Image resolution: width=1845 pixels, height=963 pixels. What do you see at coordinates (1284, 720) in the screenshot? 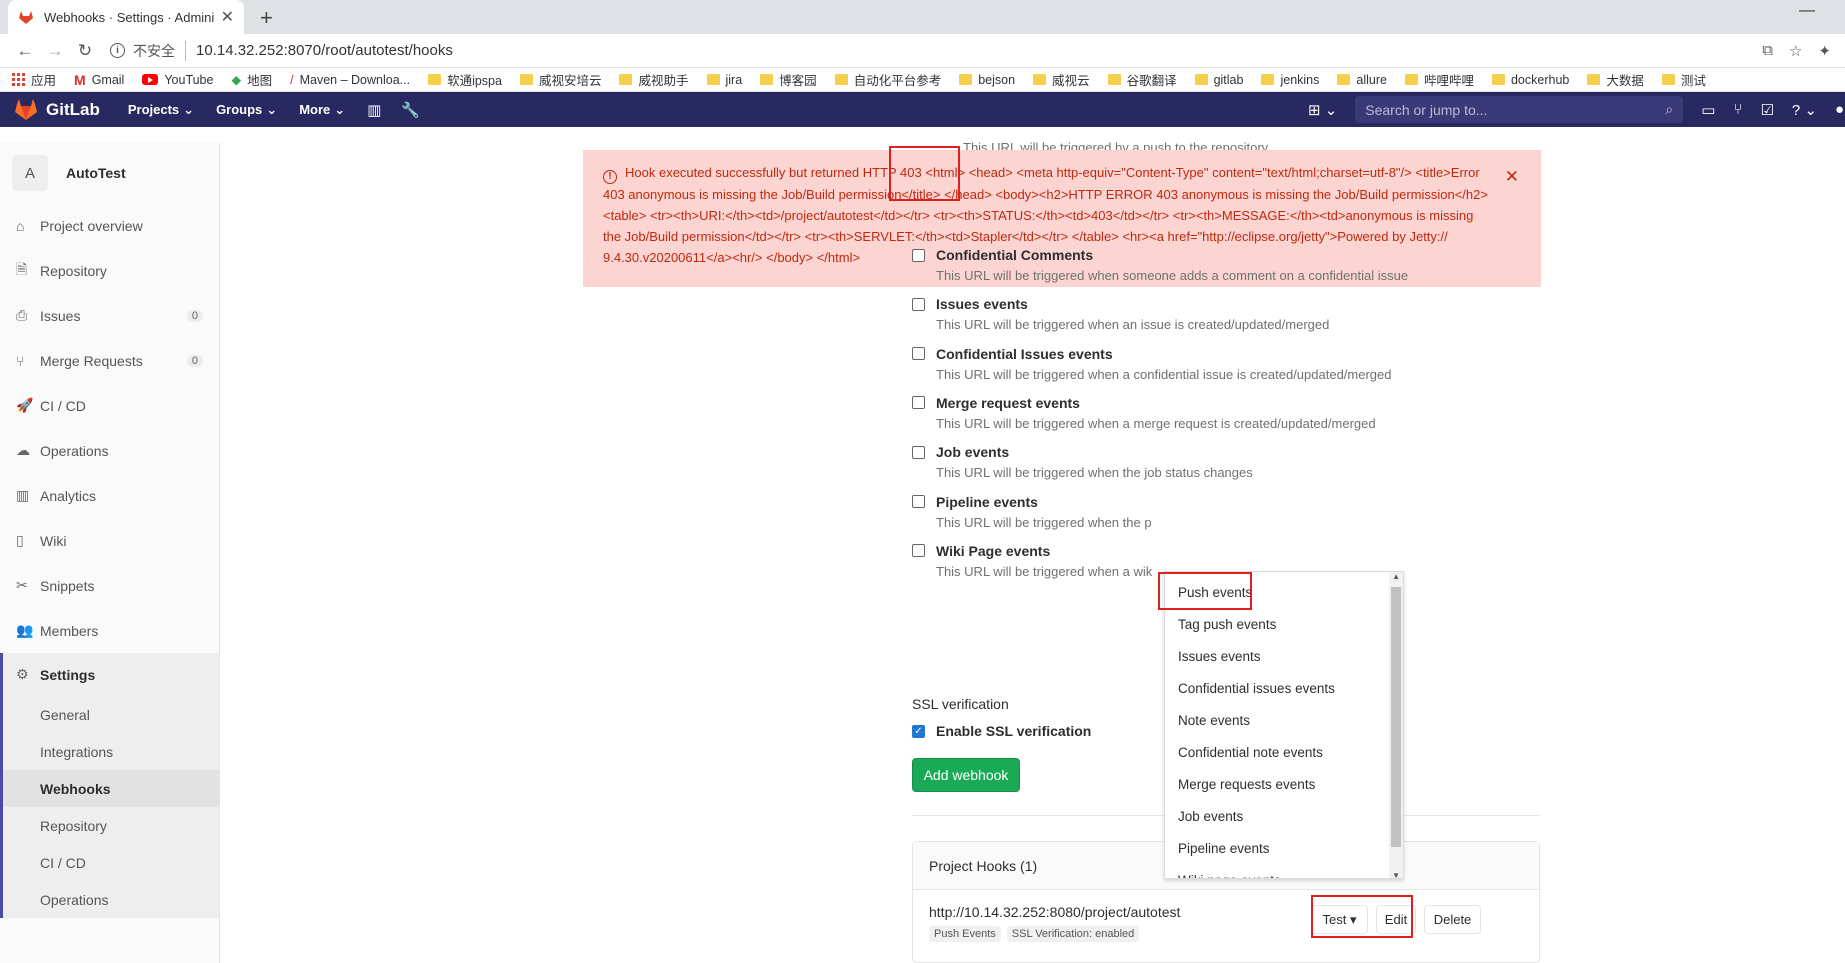
I see `dropdown-item: Note events` at bounding box center [1284, 720].